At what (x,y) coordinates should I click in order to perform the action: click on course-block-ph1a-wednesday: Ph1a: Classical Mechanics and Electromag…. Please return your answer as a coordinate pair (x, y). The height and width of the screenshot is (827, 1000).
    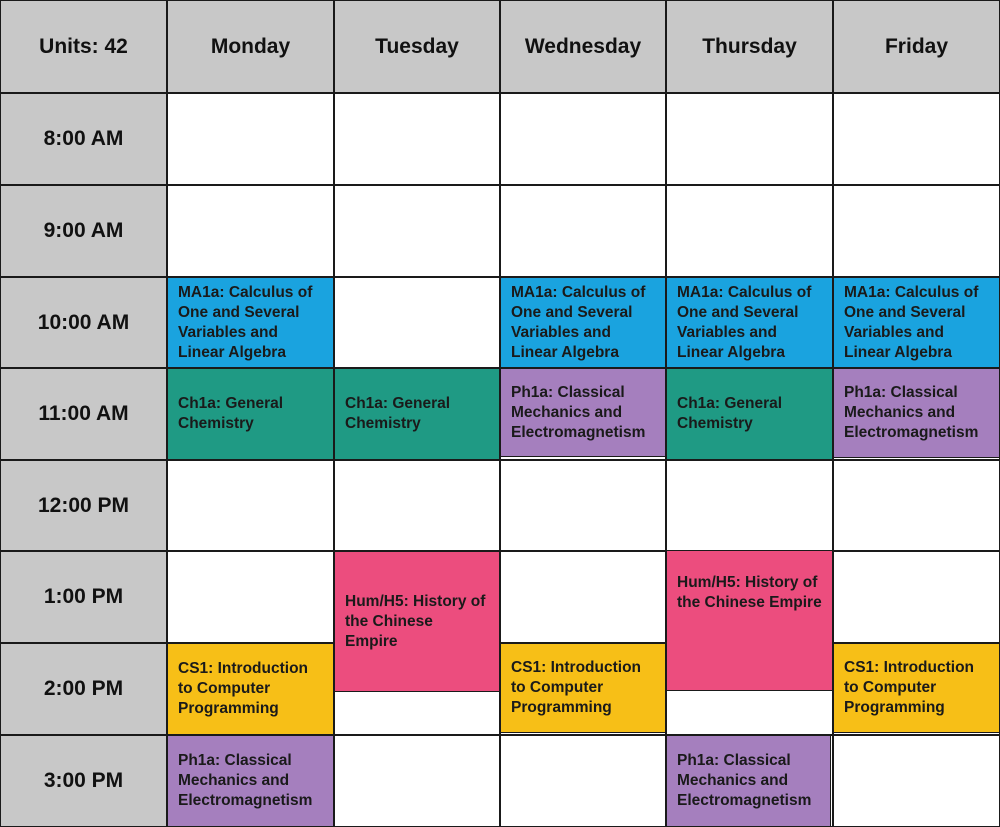
    Looking at the image, I should click on (583, 412).